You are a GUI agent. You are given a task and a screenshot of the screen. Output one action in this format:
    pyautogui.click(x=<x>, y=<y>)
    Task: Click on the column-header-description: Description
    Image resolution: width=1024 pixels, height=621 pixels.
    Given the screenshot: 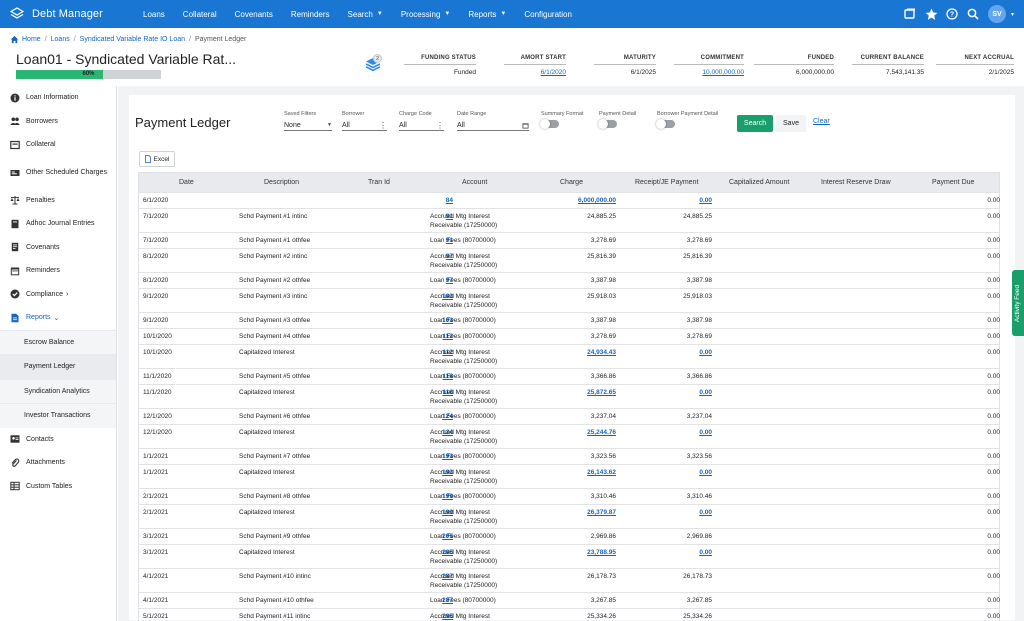 What is the action you would take?
    pyautogui.click(x=281, y=182)
    